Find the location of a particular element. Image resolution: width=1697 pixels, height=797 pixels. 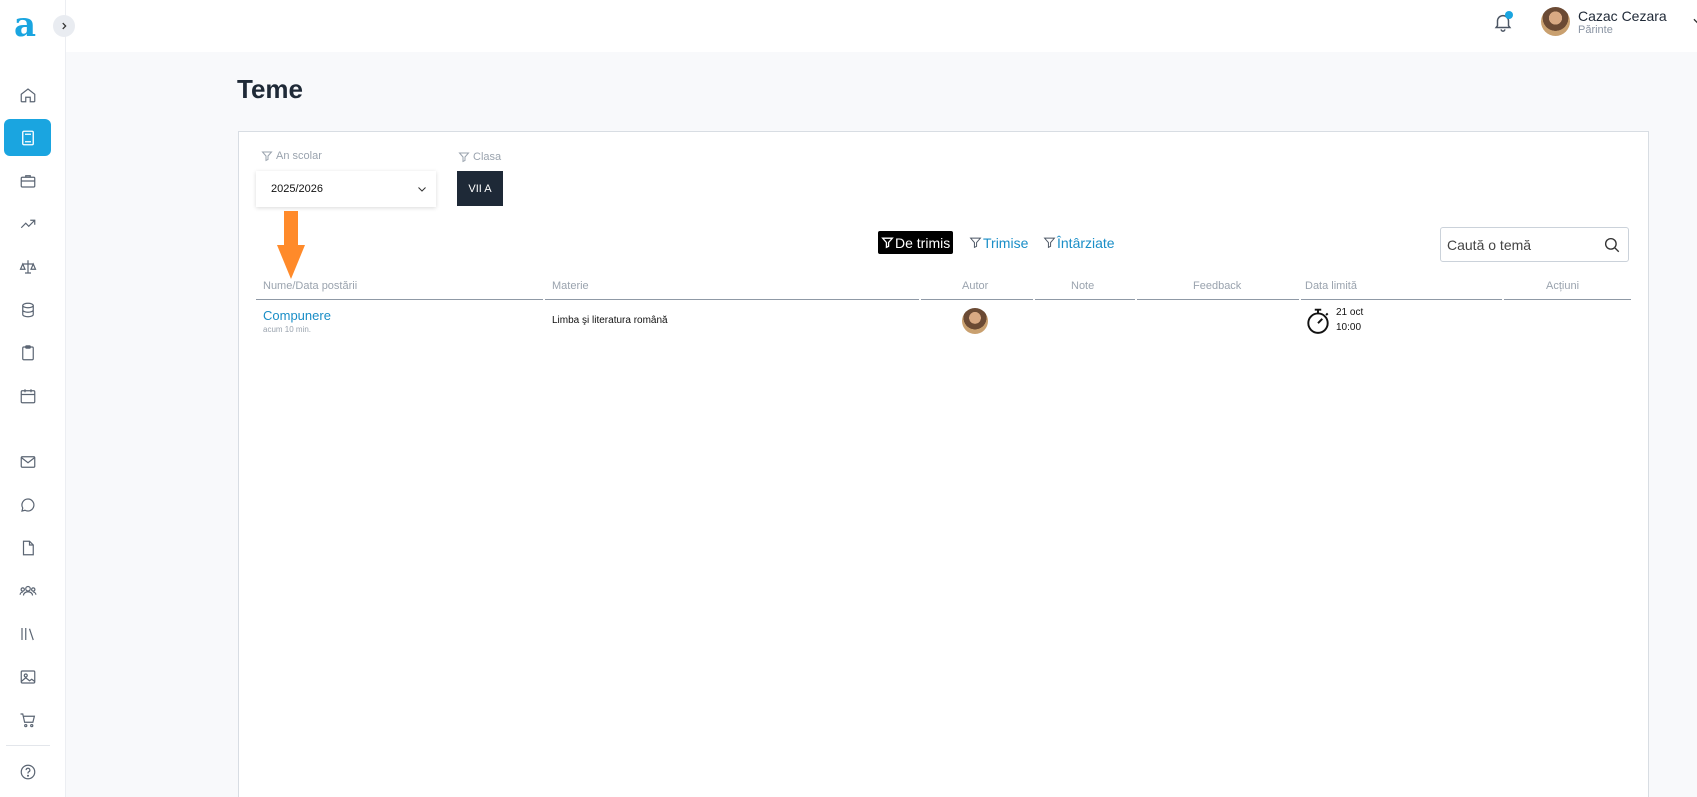

column-header-note: Note is located at coordinates (1082, 286).